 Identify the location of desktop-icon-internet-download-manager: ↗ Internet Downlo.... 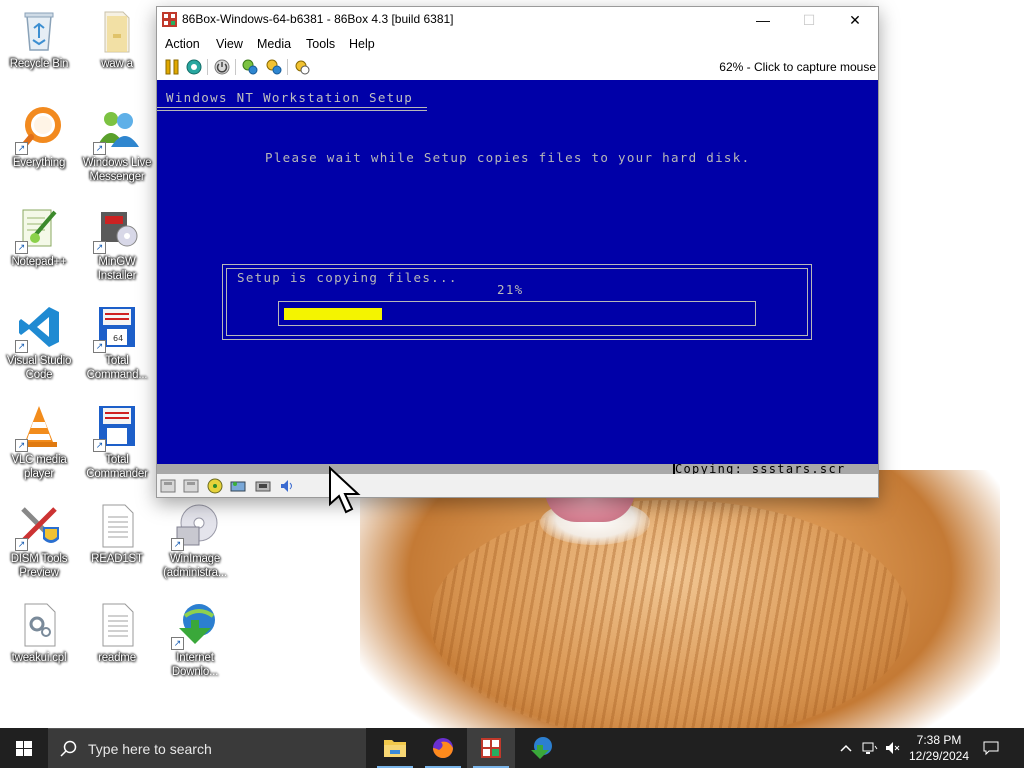
(195, 639).